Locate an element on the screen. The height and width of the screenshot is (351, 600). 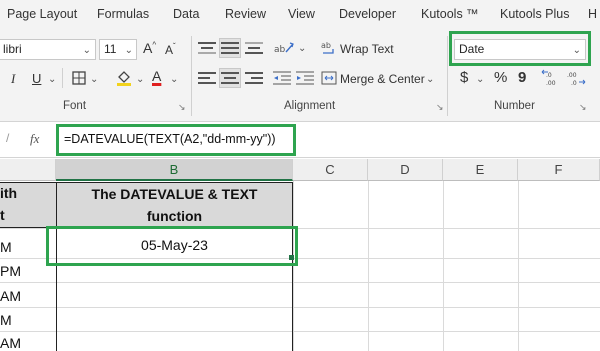
shrink-font-button: Aˇ is located at coordinates (170, 49).